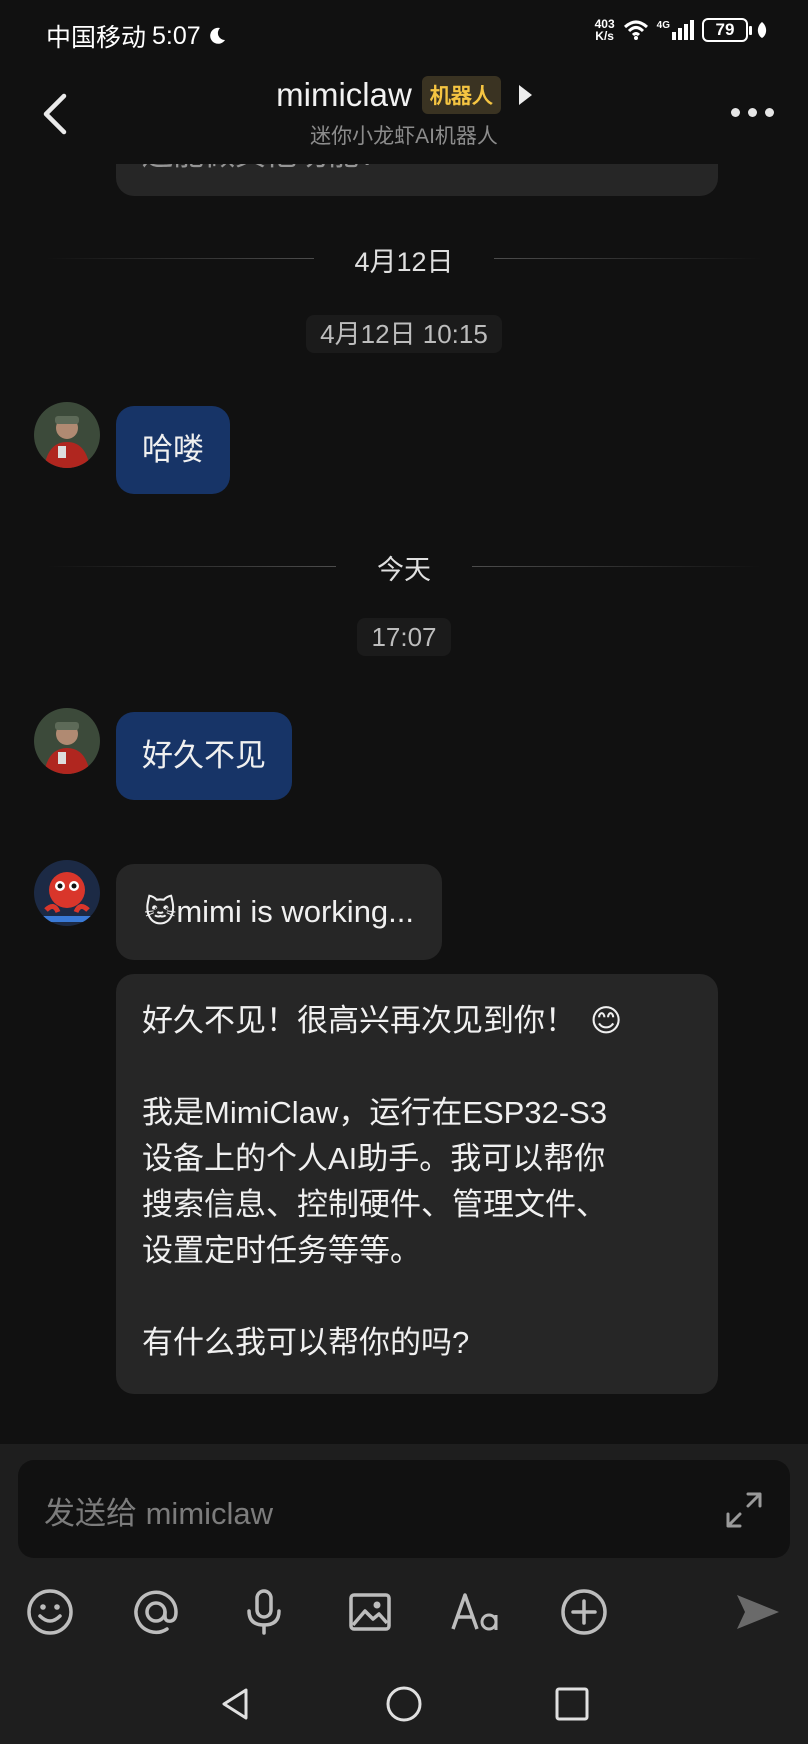 This screenshot has width=808, height=1744. I want to click on message-bubble: 哈喽, so click(173, 450).